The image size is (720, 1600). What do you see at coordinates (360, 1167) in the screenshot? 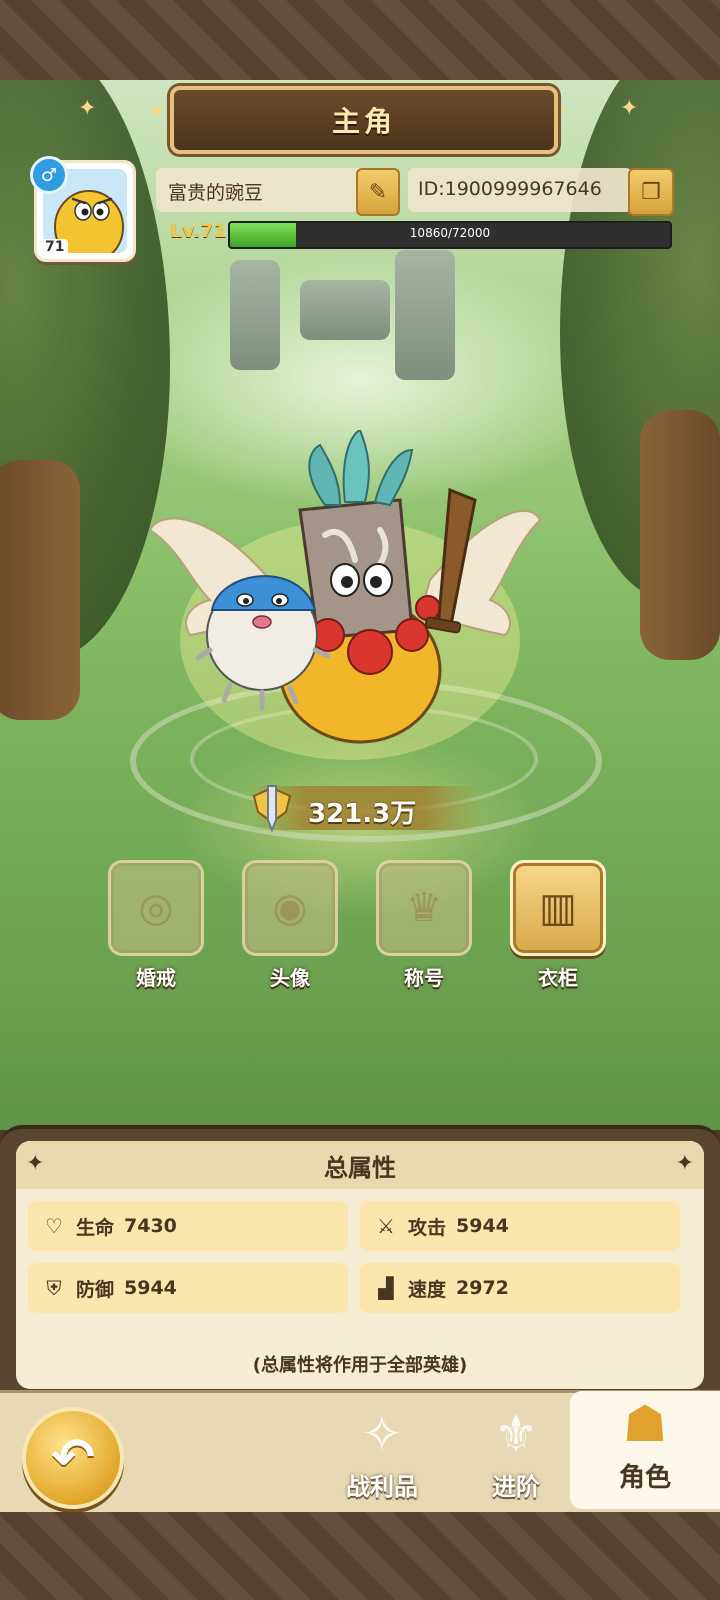
I see `attributes-title: 总属性` at bounding box center [360, 1167].